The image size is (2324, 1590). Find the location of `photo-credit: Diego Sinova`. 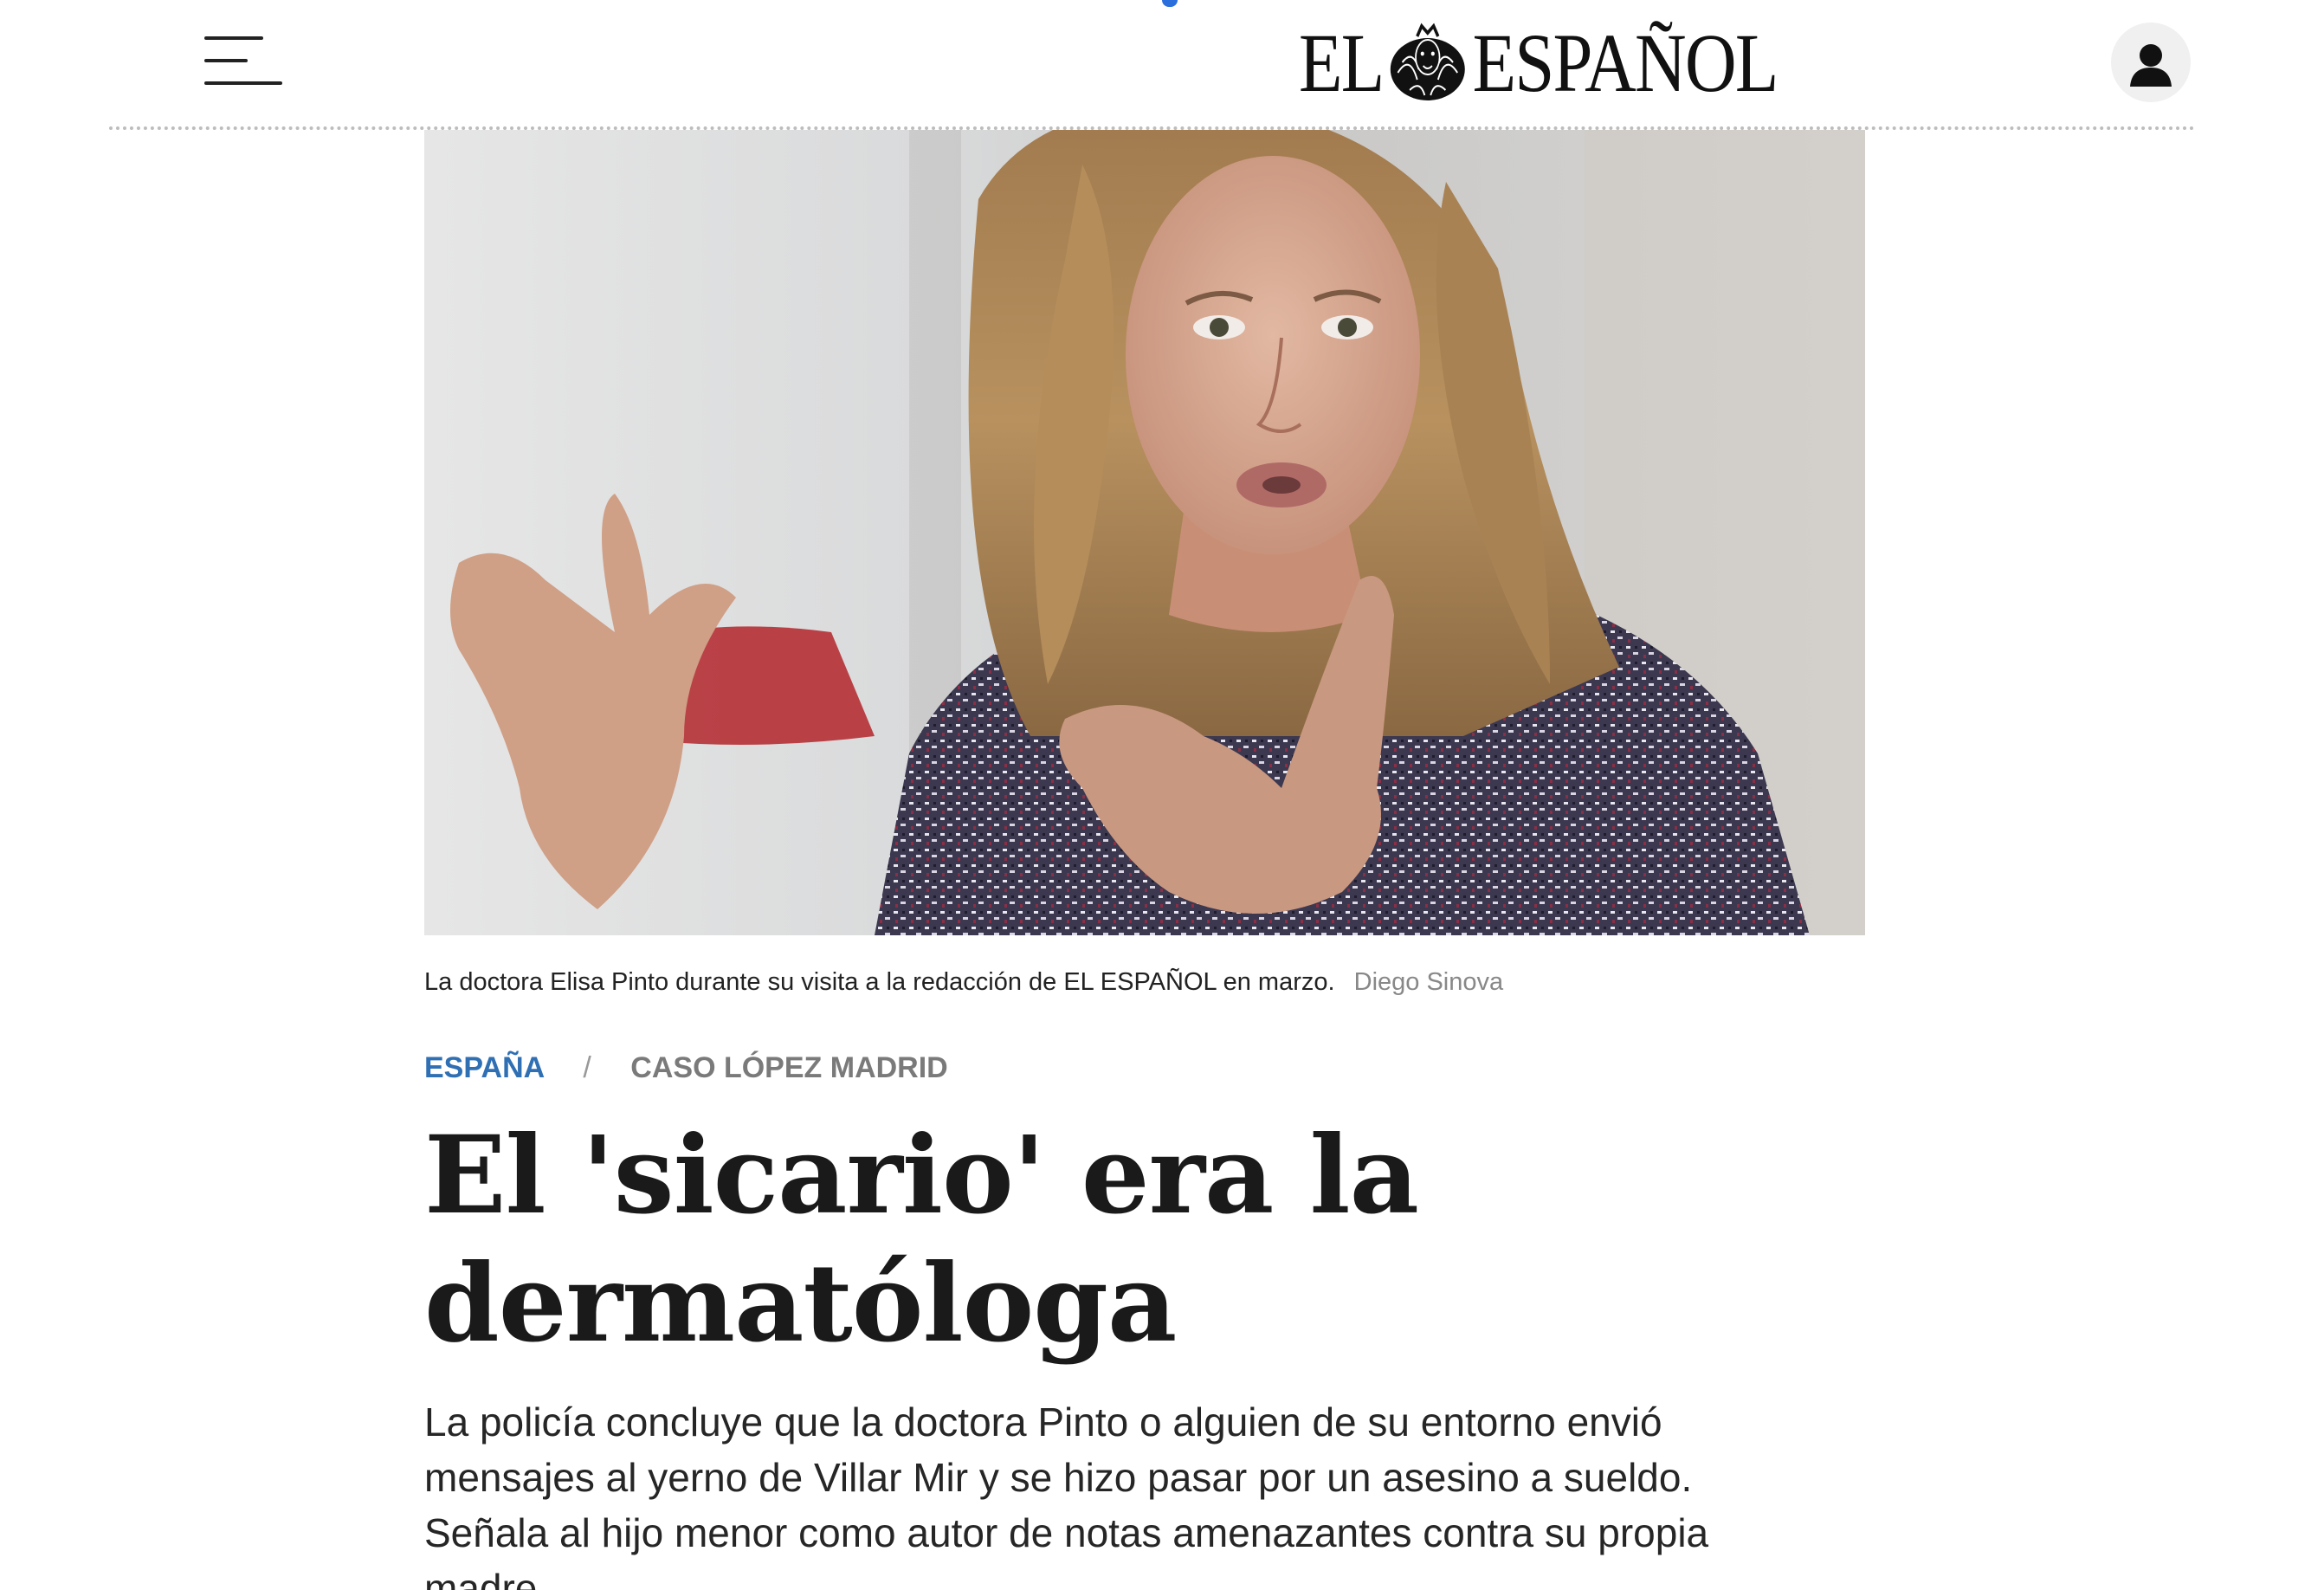

photo-credit: Diego Sinova is located at coordinates (1429, 982).